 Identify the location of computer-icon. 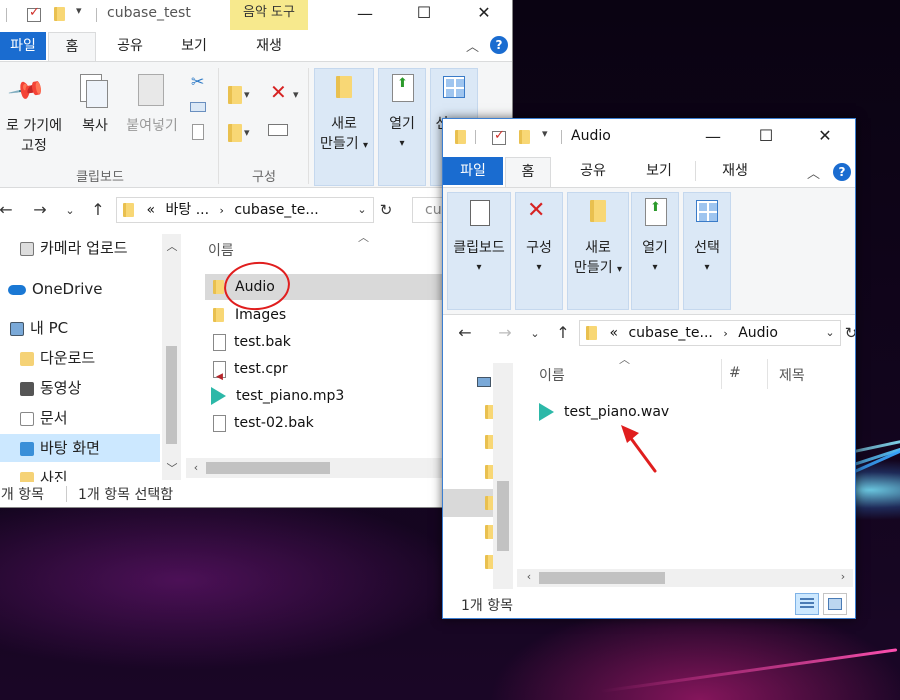
(484, 382).